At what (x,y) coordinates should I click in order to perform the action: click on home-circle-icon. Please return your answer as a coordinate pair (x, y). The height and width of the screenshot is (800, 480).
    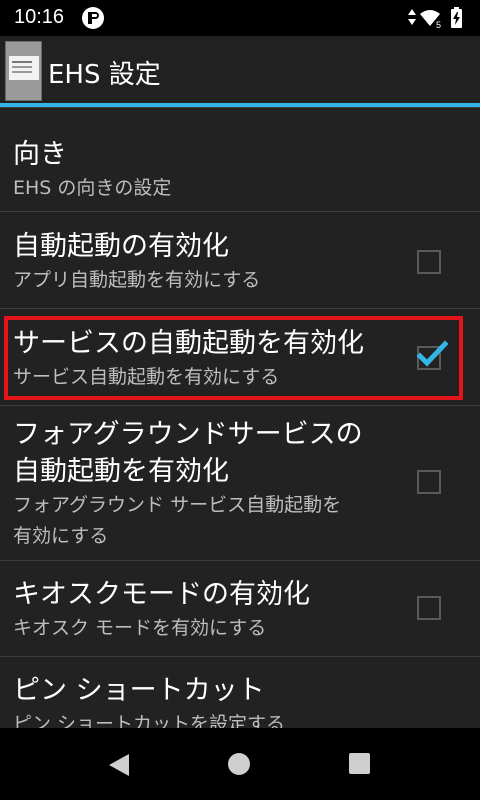
    Looking at the image, I should click on (239, 764).